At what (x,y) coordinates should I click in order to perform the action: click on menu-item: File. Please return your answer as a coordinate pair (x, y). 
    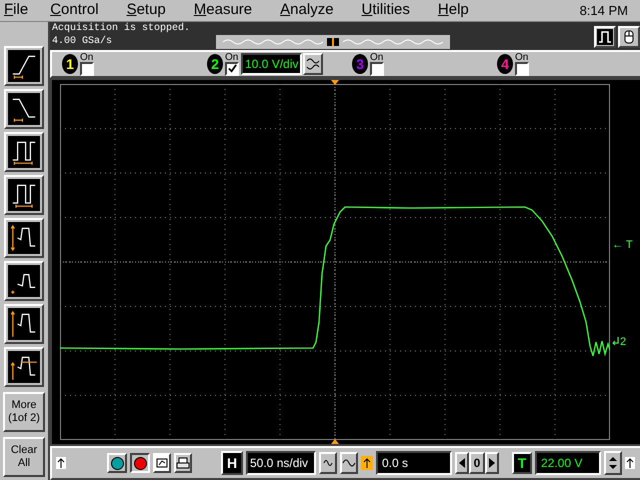
    Looking at the image, I should click on (16, 11).